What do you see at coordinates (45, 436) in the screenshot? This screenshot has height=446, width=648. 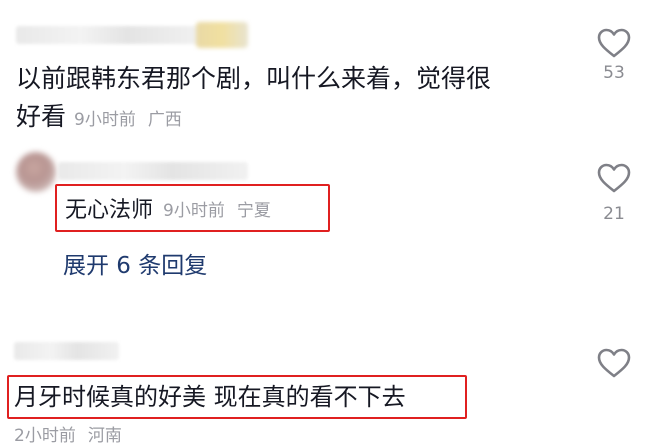 I see `comment-time: 2小时前` at bounding box center [45, 436].